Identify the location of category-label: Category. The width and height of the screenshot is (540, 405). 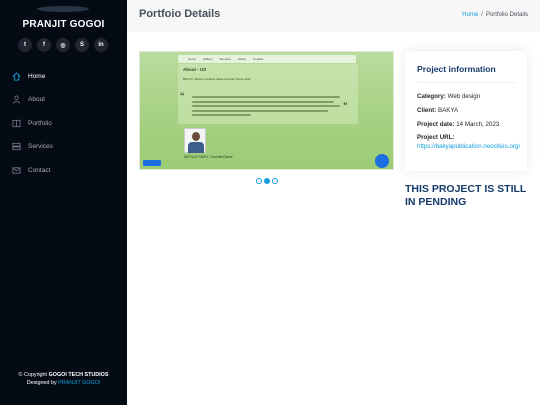
(430, 96).